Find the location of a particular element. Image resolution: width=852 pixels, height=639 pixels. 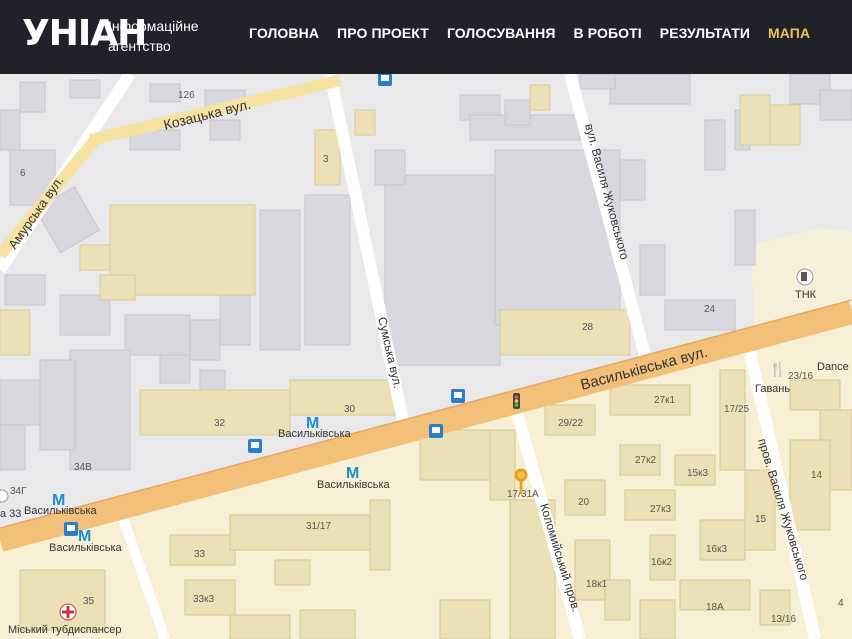

nav-item-map: МАПА is located at coordinates (789, 33).